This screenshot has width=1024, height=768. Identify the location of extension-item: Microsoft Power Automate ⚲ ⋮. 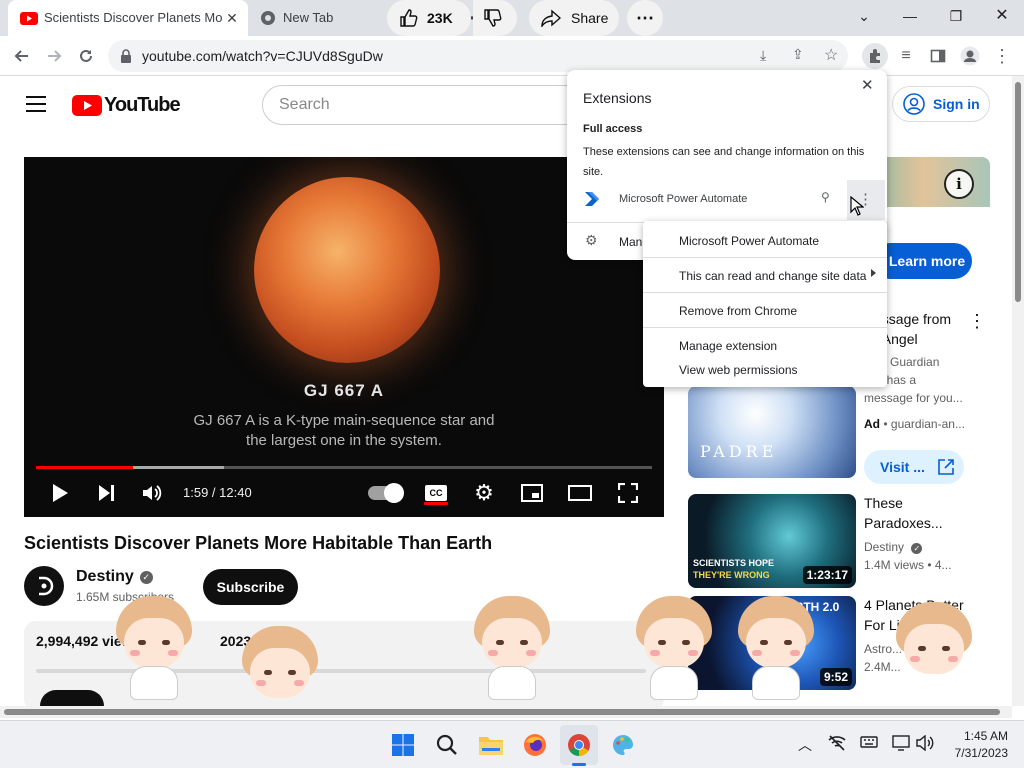
(727, 200).